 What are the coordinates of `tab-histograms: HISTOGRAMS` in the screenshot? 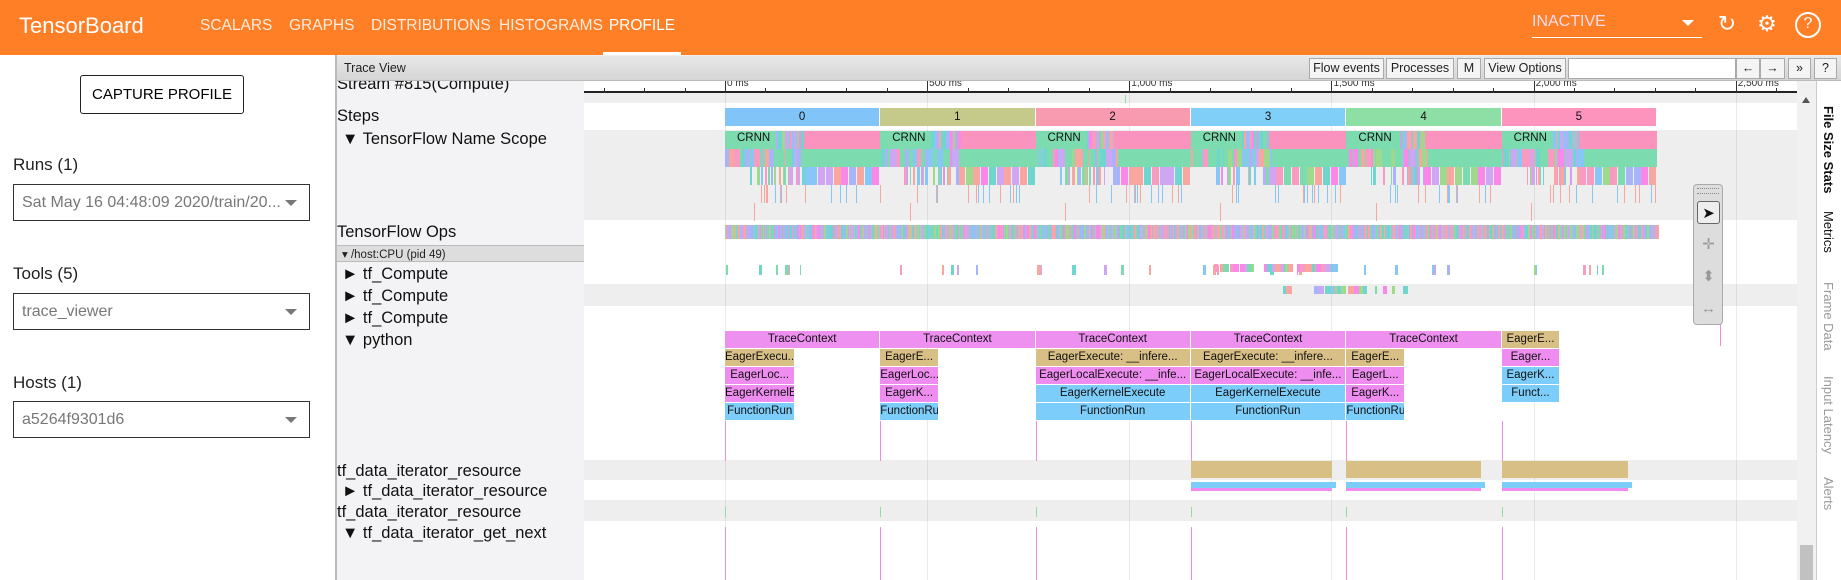 It's located at (551, 26).